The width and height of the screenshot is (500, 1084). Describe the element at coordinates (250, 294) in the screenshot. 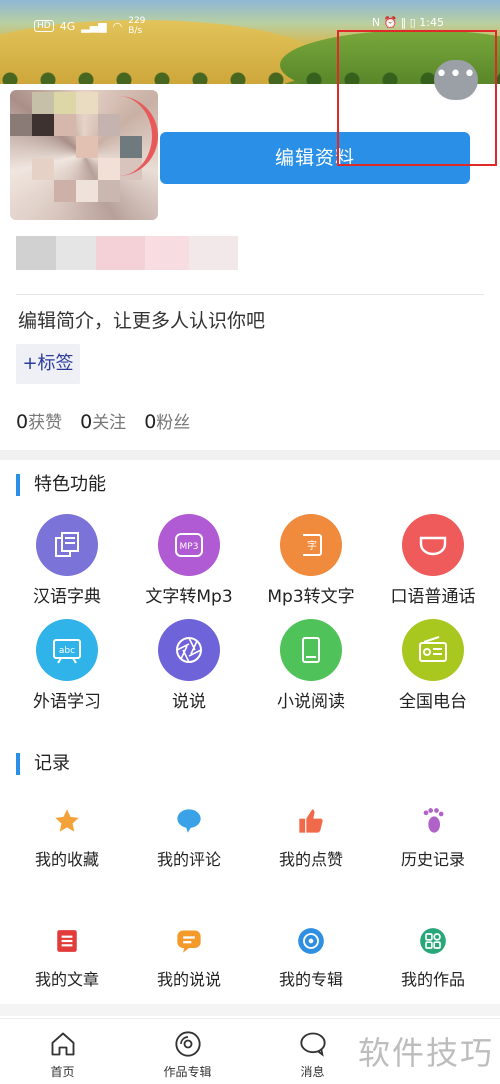

I see `divider` at that location.